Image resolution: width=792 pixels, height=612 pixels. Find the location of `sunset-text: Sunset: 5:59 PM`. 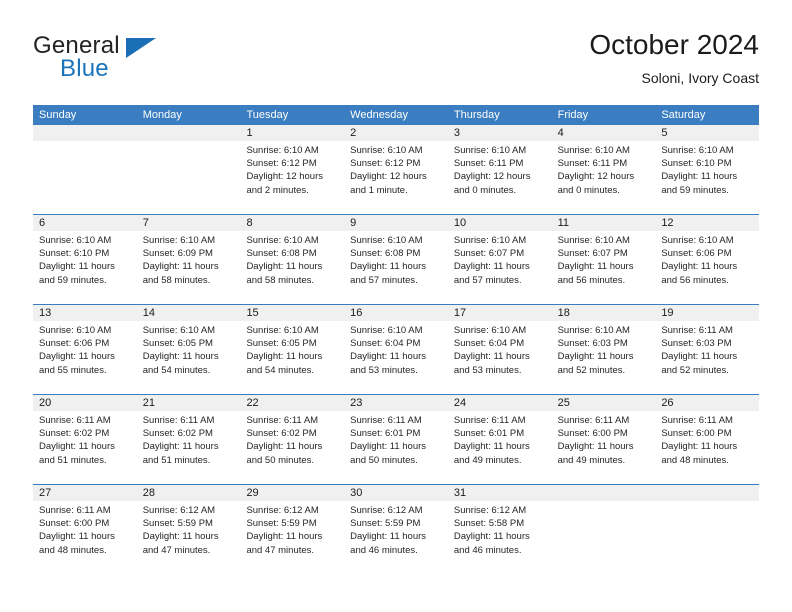

sunset-text: Sunset: 5:59 PM is located at coordinates (177, 524).